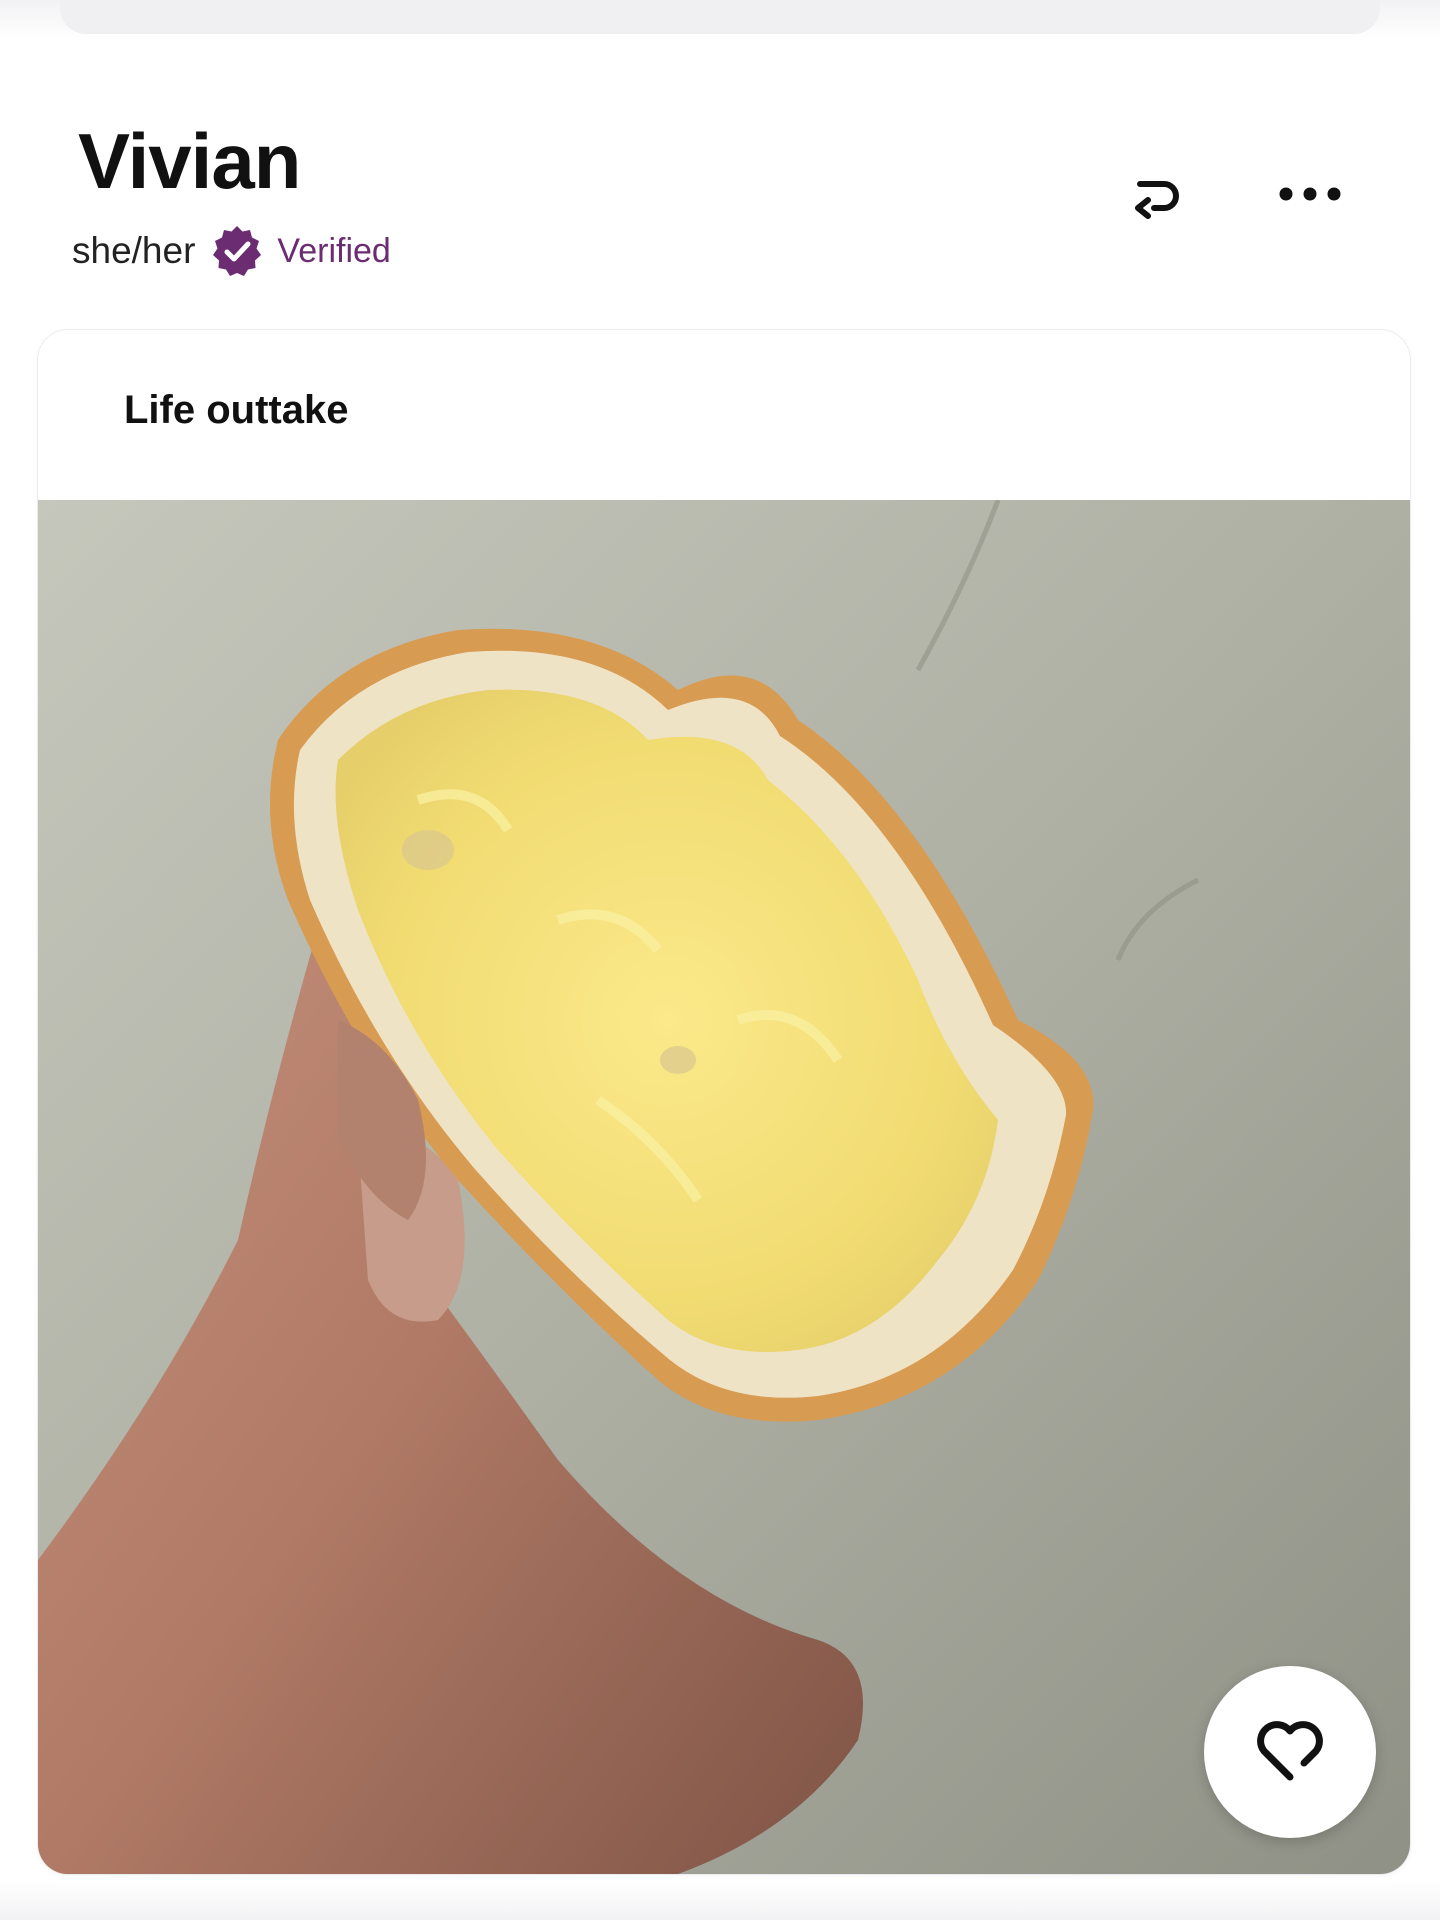 Image resolution: width=1440 pixels, height=1920 pixels. I want to click on undo-button, so click(1156, 196).